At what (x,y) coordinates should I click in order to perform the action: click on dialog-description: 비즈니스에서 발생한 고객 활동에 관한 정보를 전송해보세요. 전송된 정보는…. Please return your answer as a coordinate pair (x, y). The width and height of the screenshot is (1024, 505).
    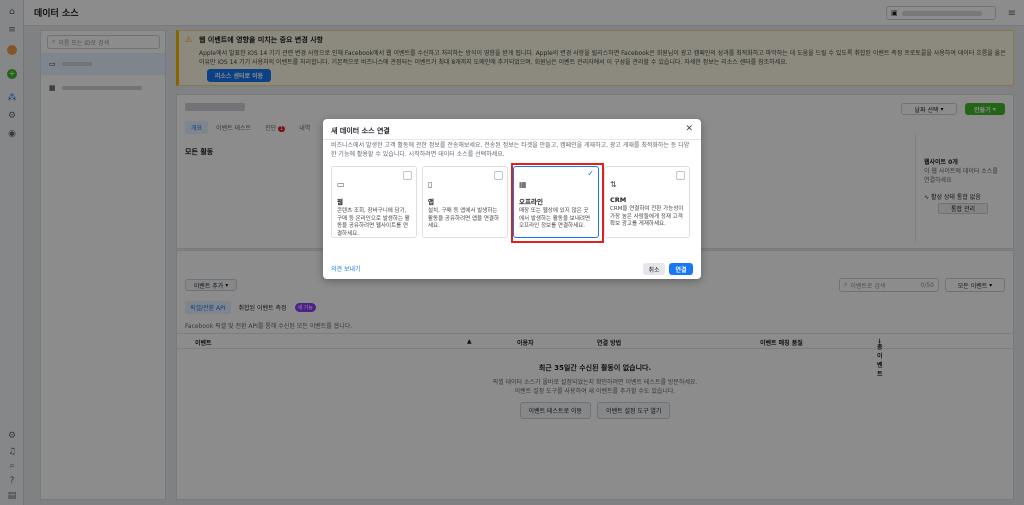
    Looking at the image, I should click on (510, 150).